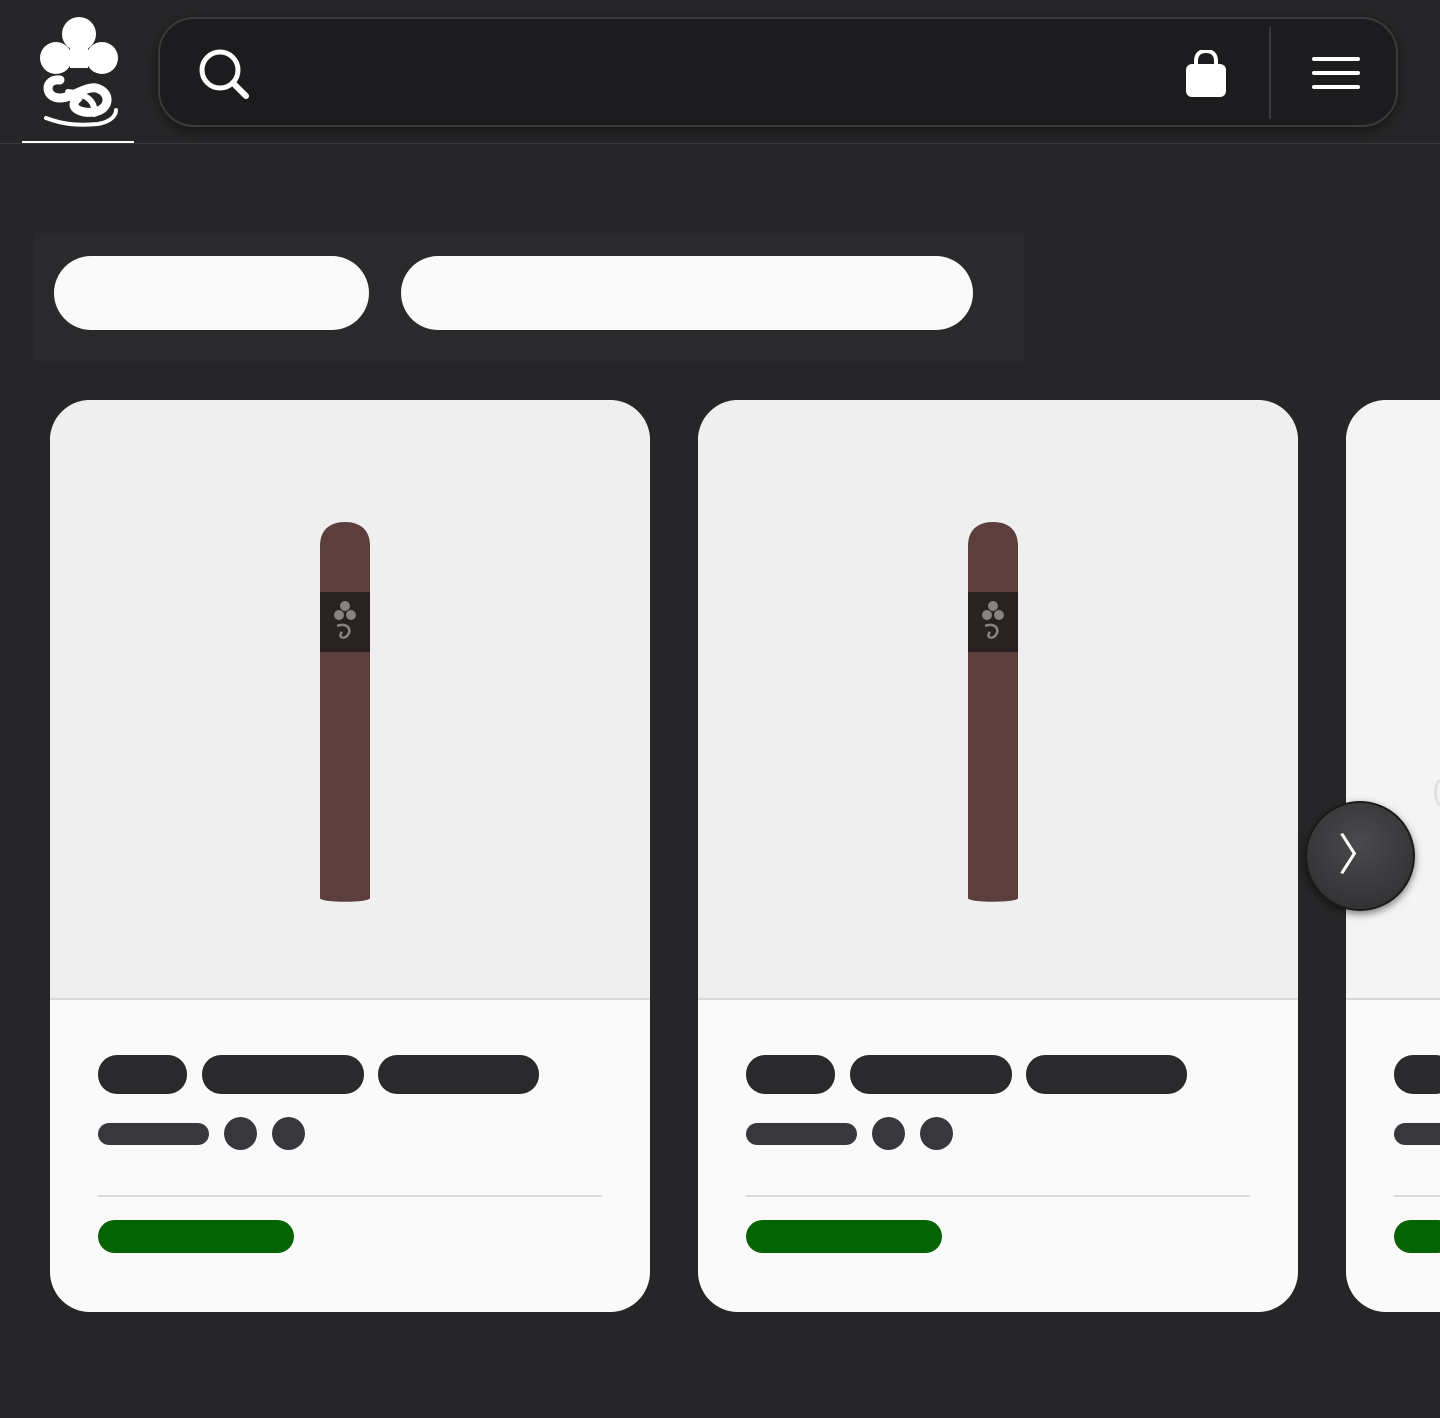 The height and width of the screenshot is (1418, 1440). Describe the element at coordinates (224, 74) in the screenshot. I see `search-icon` at that location.